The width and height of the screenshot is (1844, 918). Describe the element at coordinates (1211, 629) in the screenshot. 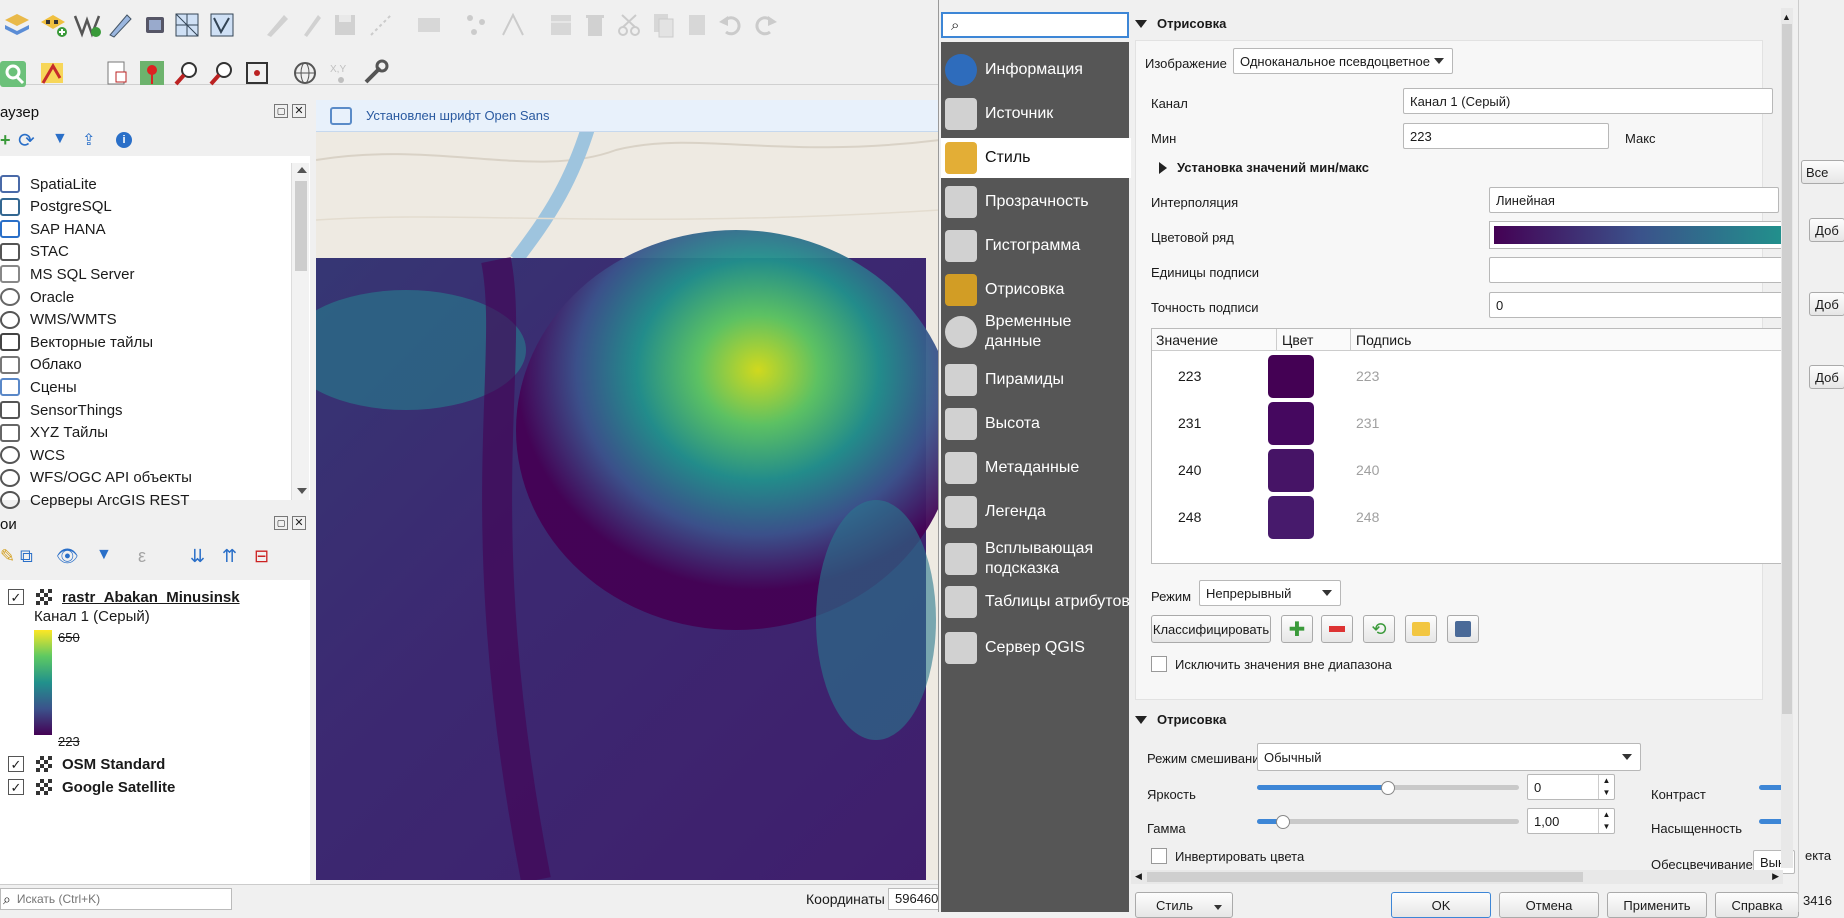

I see `classify-button: Классифицировать` at that location.